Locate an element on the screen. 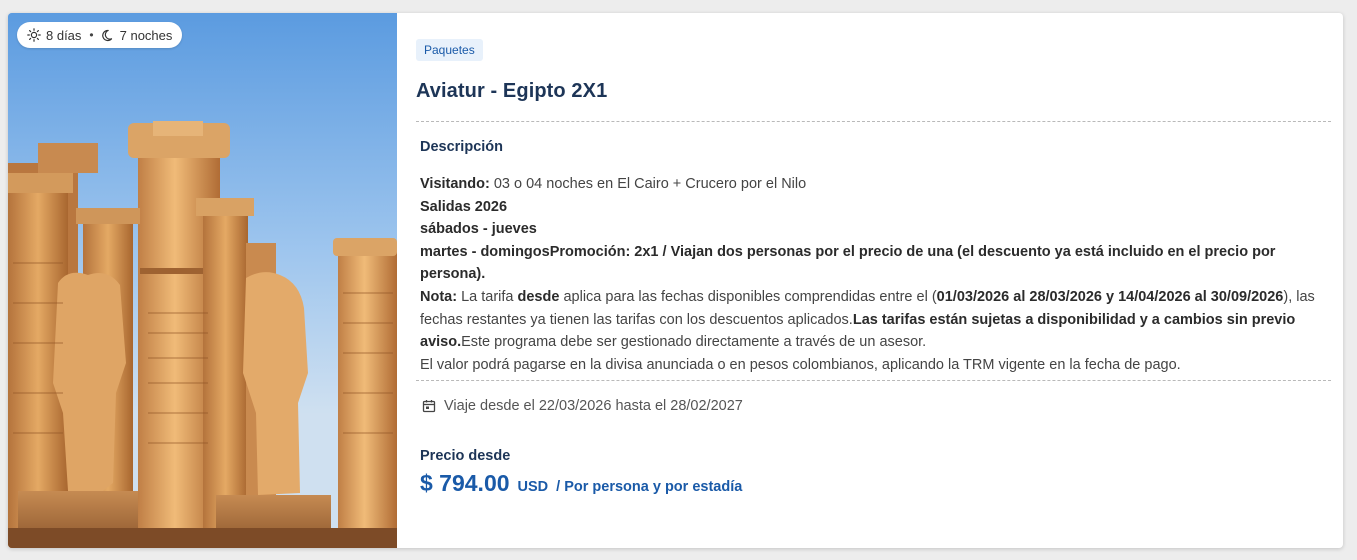 The image size is (1357, 560). note-text: La tarifa is located at coordinates (487, 296).